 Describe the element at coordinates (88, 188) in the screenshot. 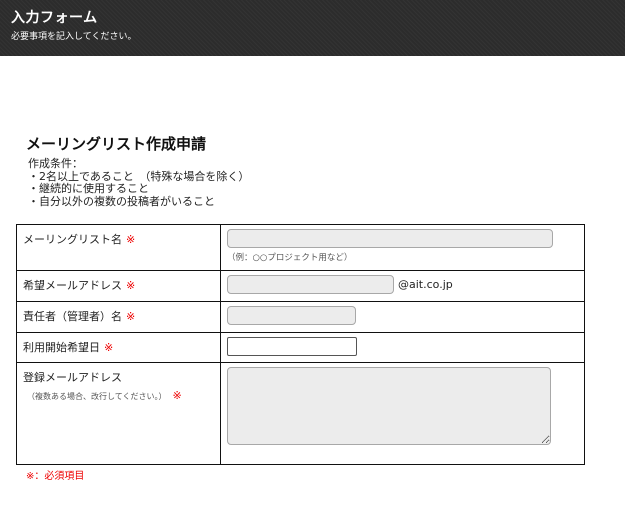

I see `condition-item: ・継続的に使用すること` at that location.